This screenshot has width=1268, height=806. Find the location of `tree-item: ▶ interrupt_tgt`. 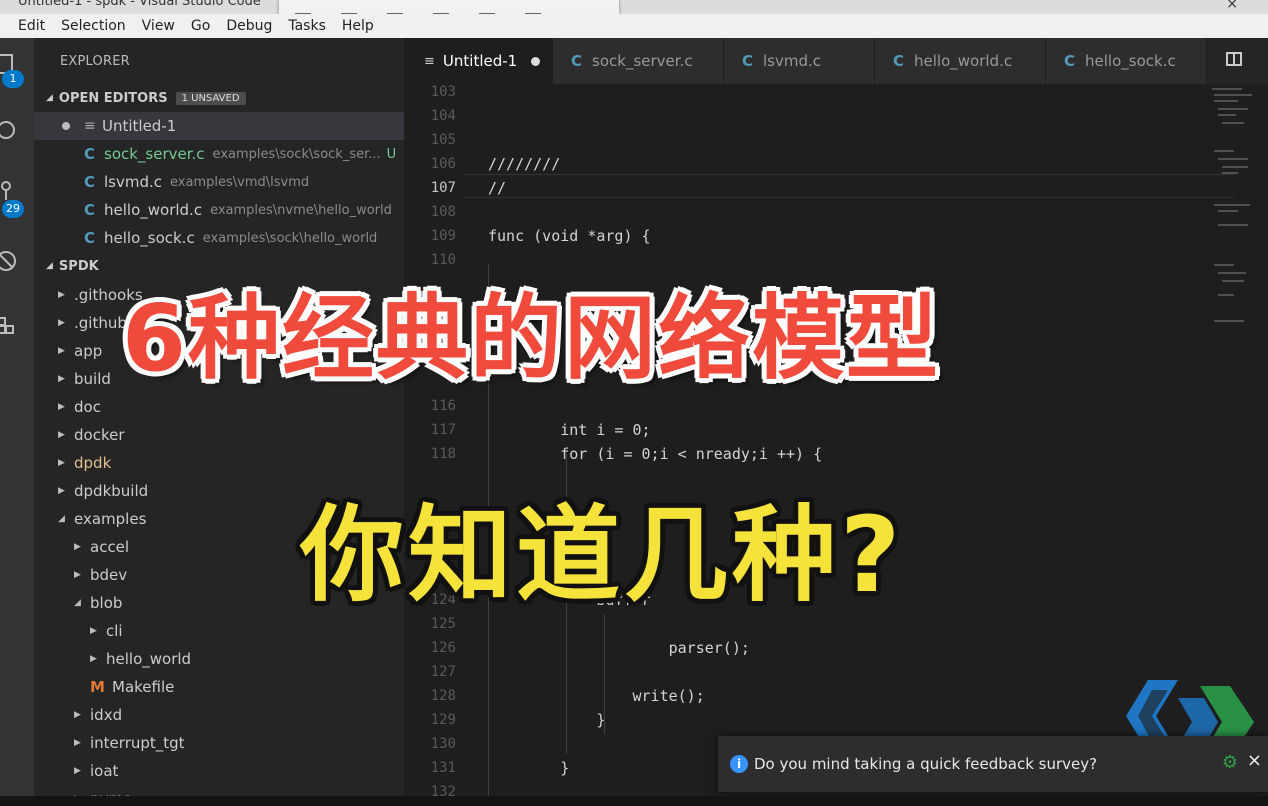

tree-item: ▶ interrupt_tgt is located at coordinates (219, 743).